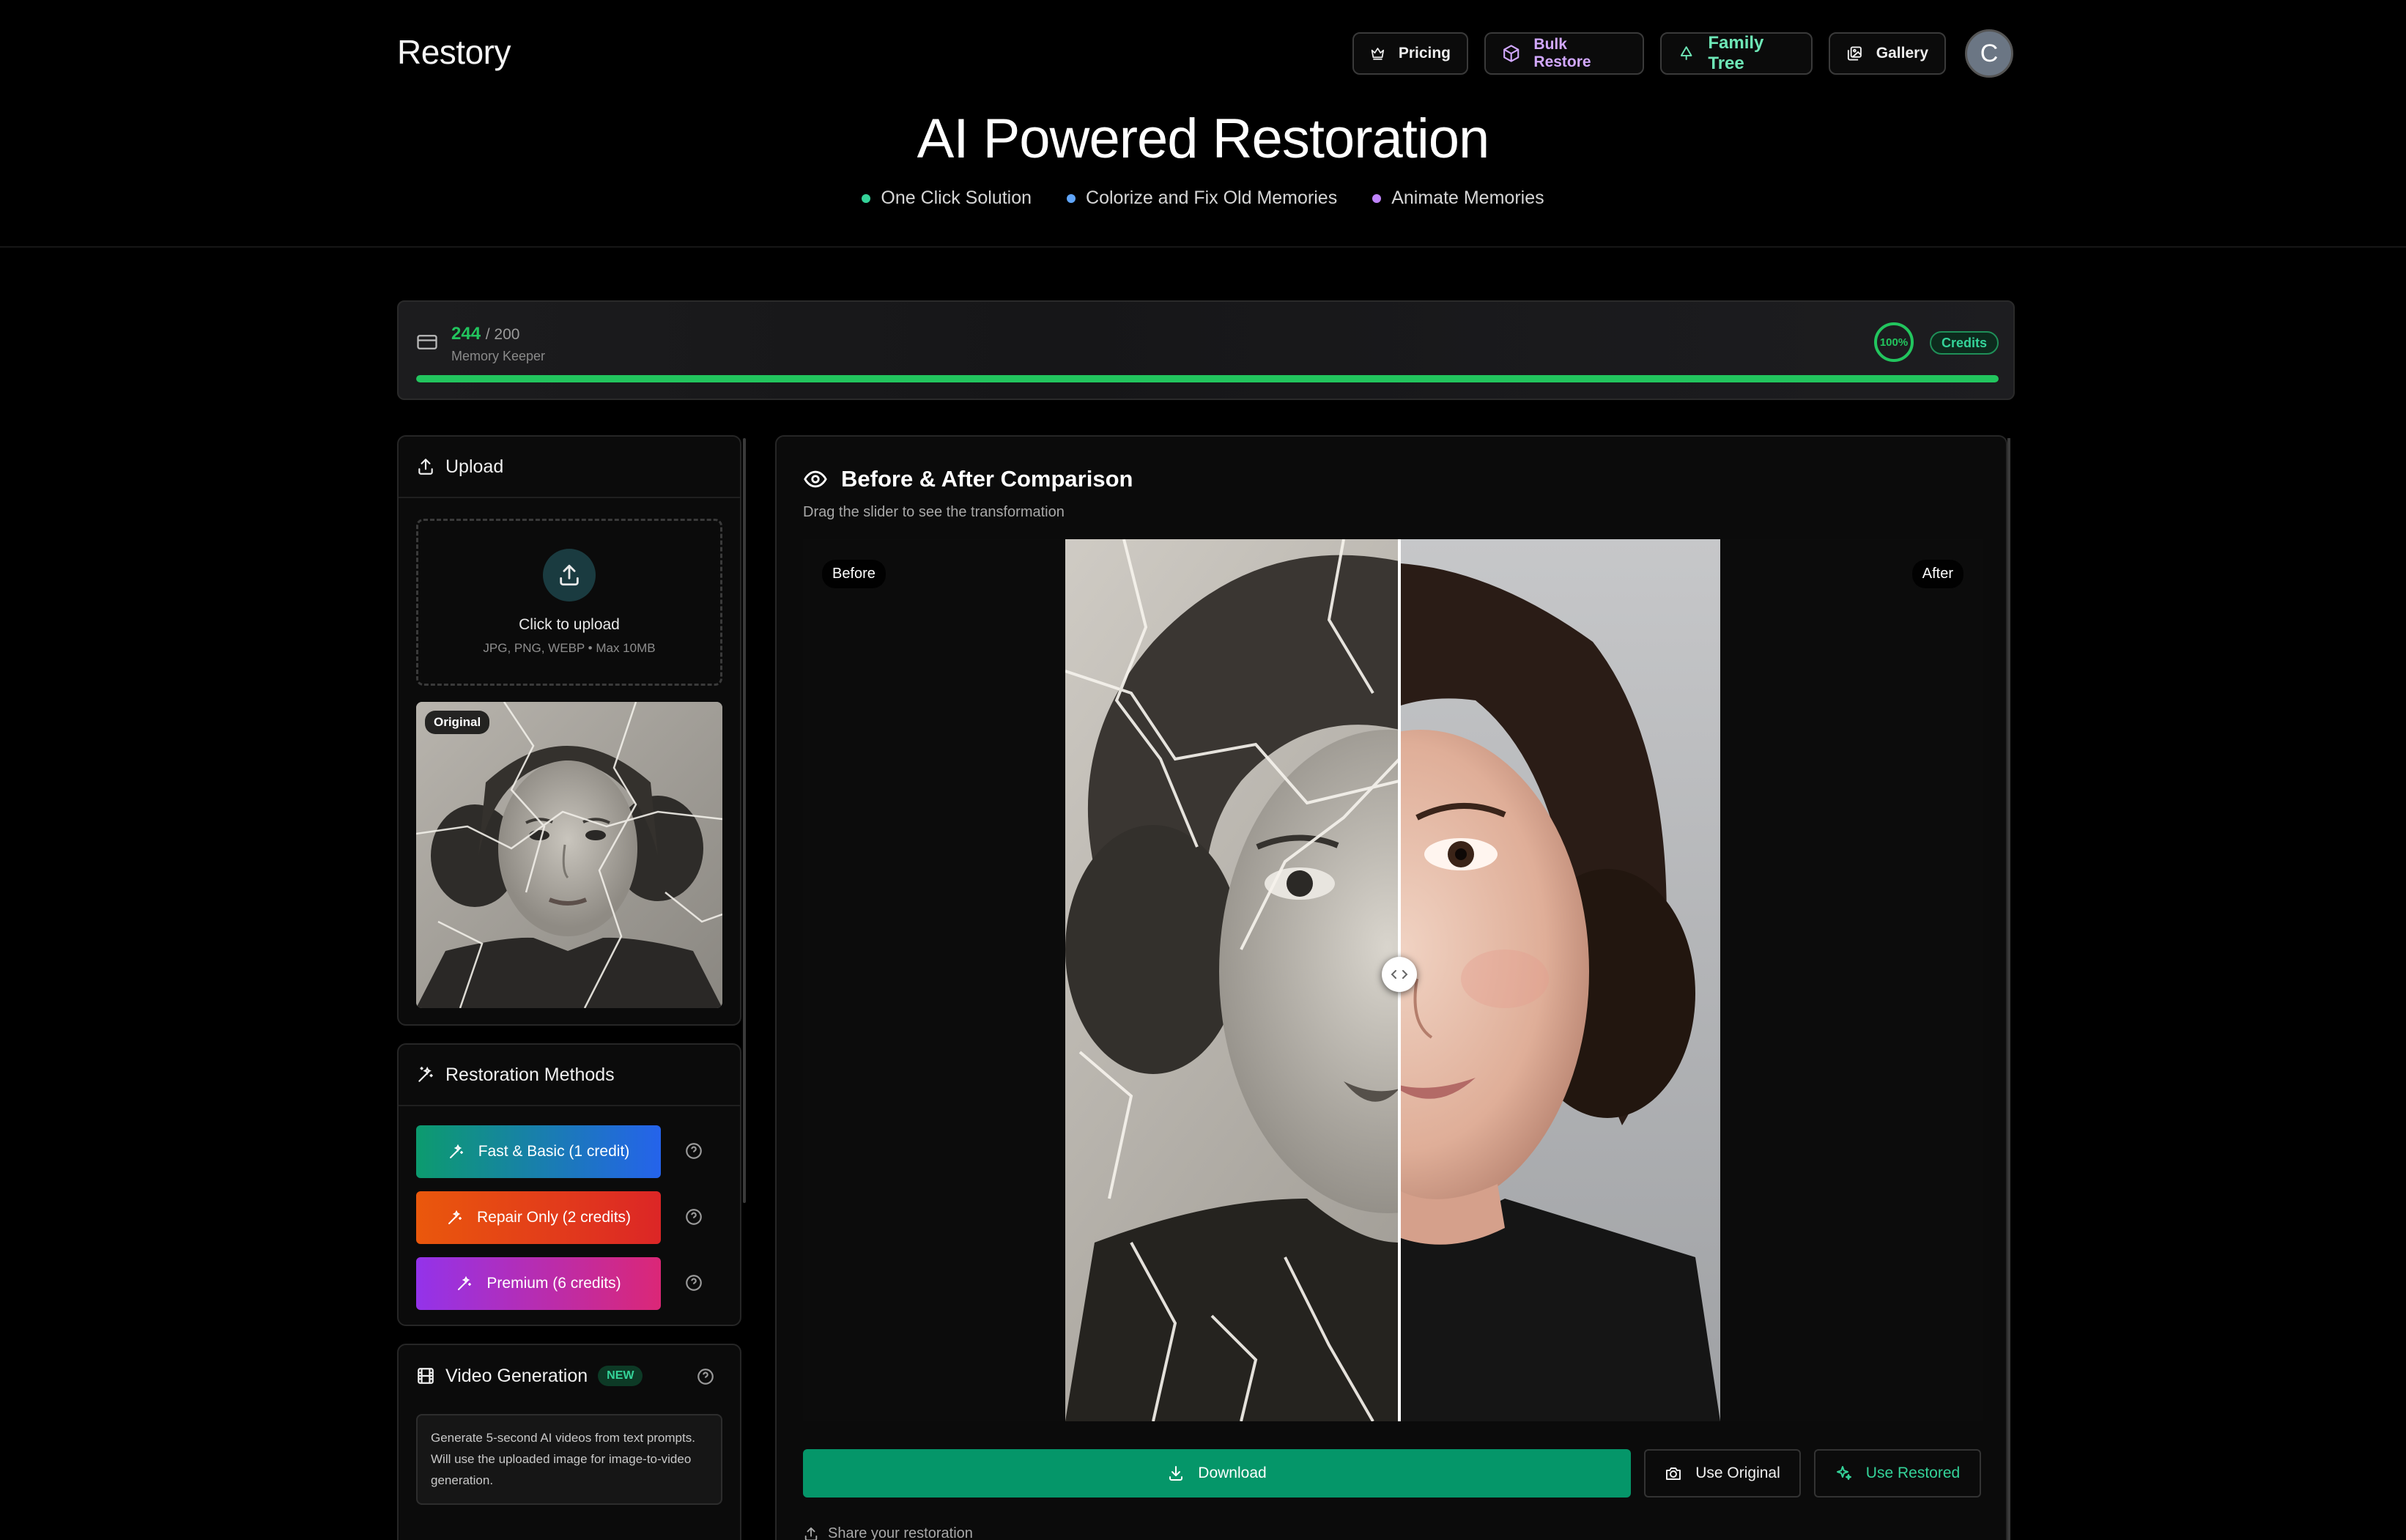 The image size is (2406, 1540). What do you see at coordinates (745, 820) in the screenshot?
I see `left-column-scrollbar` at bounding box center [745, 820].